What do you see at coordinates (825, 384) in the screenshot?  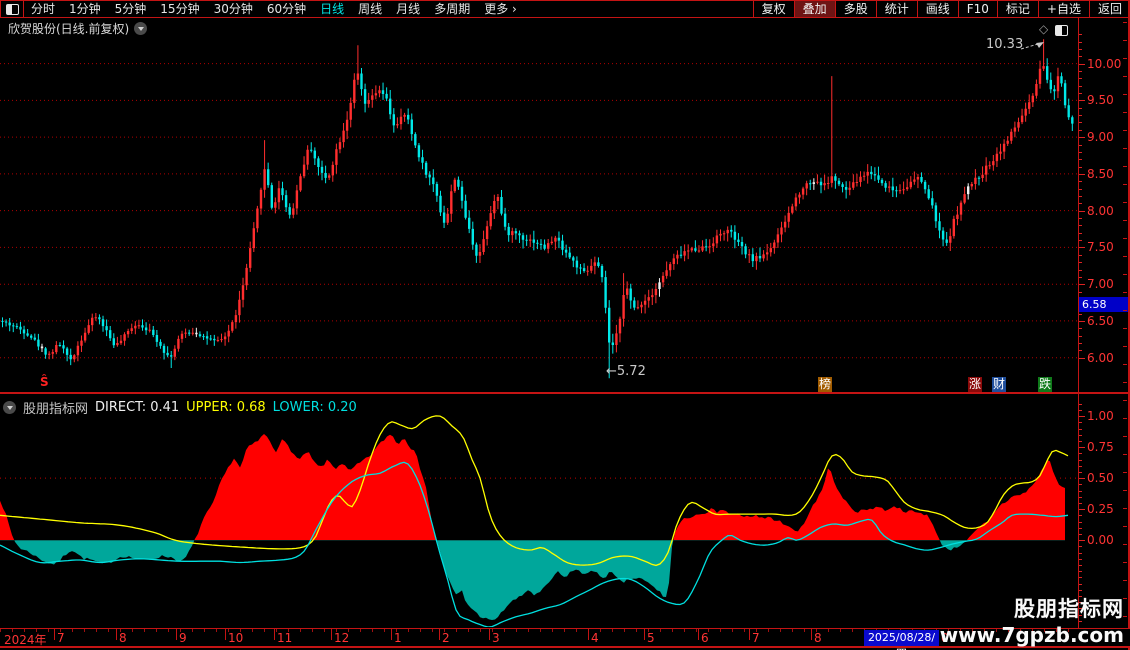 I see `quick-badge: 榜` at bounding box center [825, 384].